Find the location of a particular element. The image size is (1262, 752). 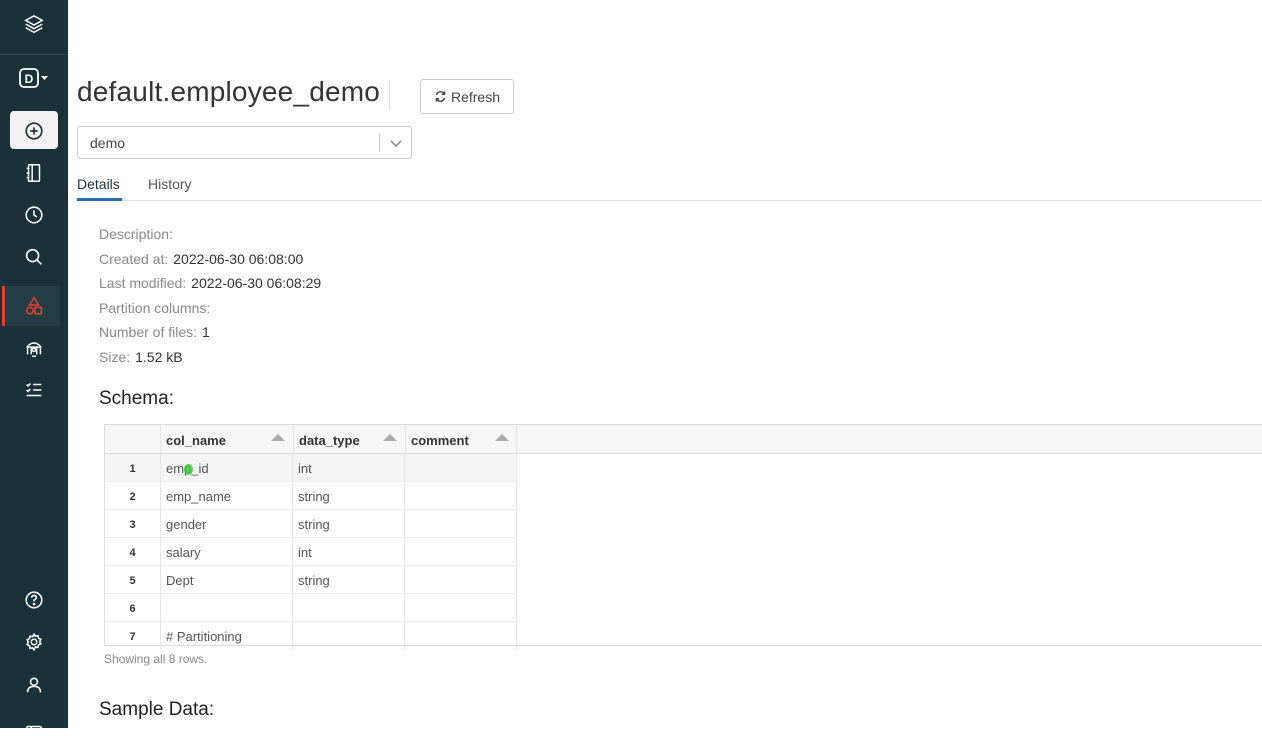

sample-data-heading: Sample Data: is located at coordinates (157, 709).